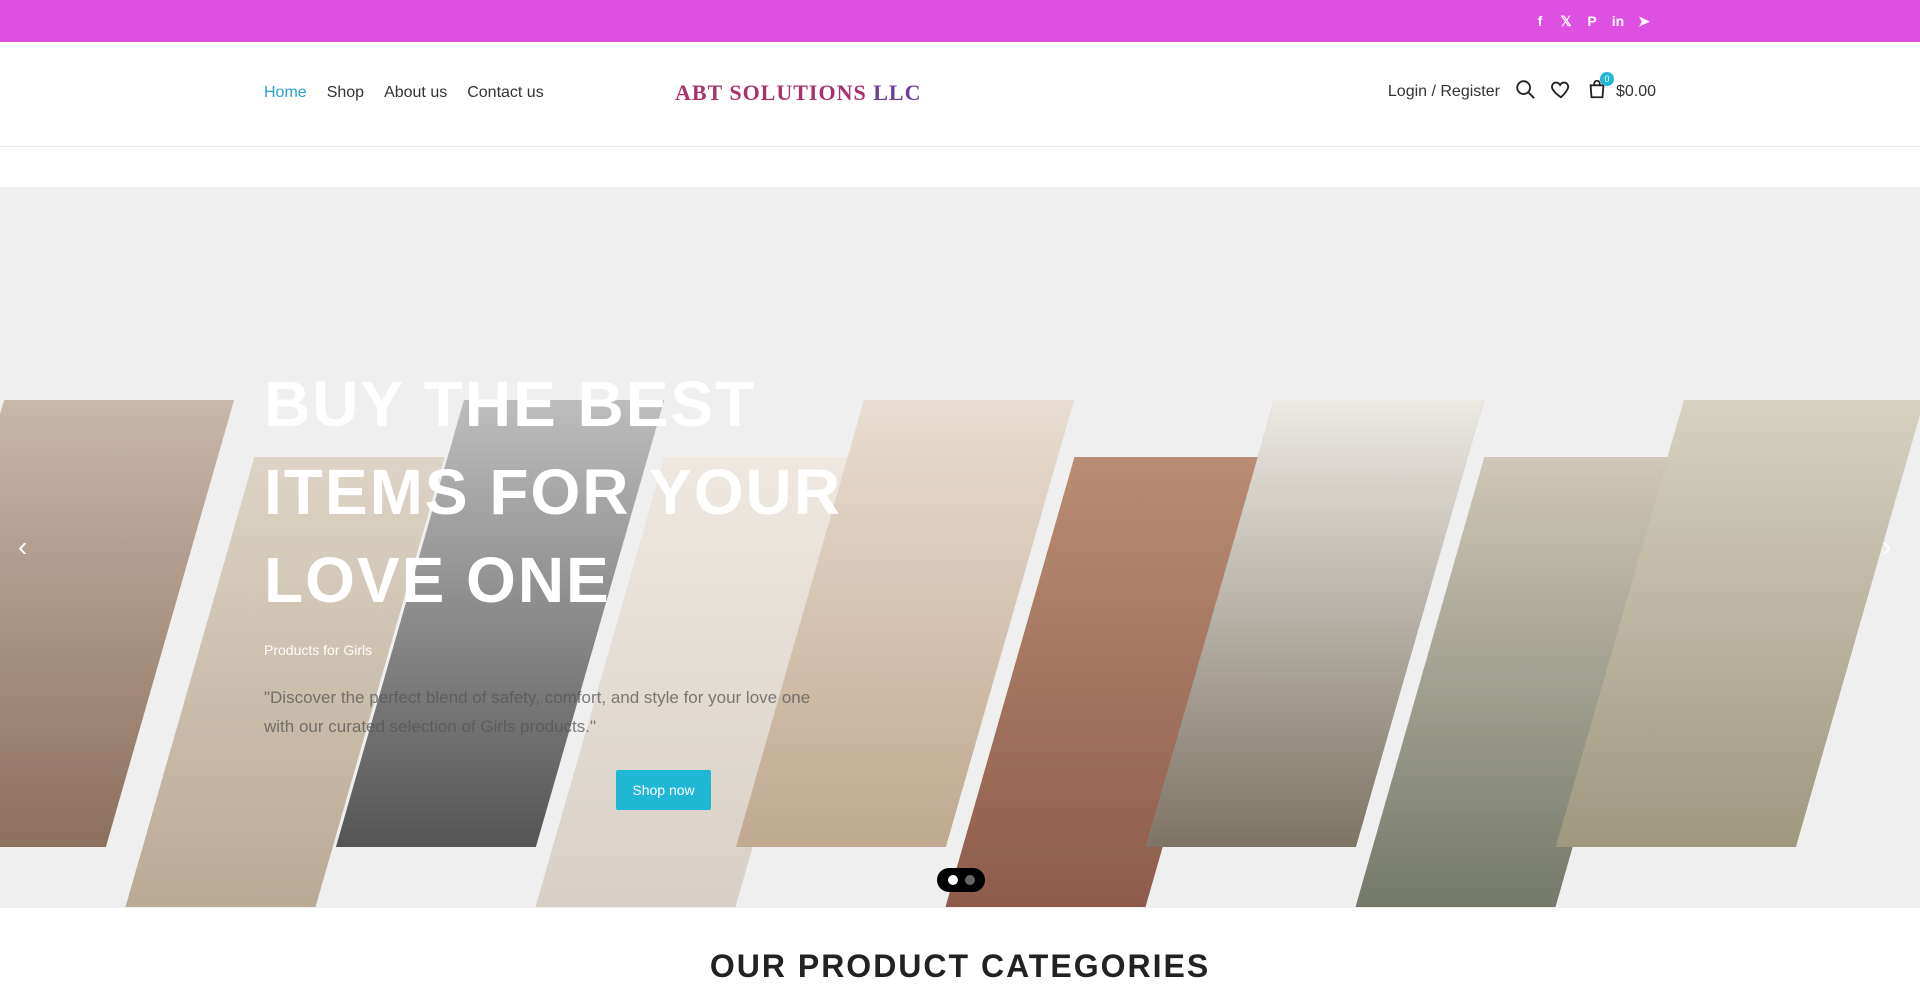 This screenshot has height=993, width=1920. I want to click on main-nav: Home Shop About us Contact us, so click(404, 93).